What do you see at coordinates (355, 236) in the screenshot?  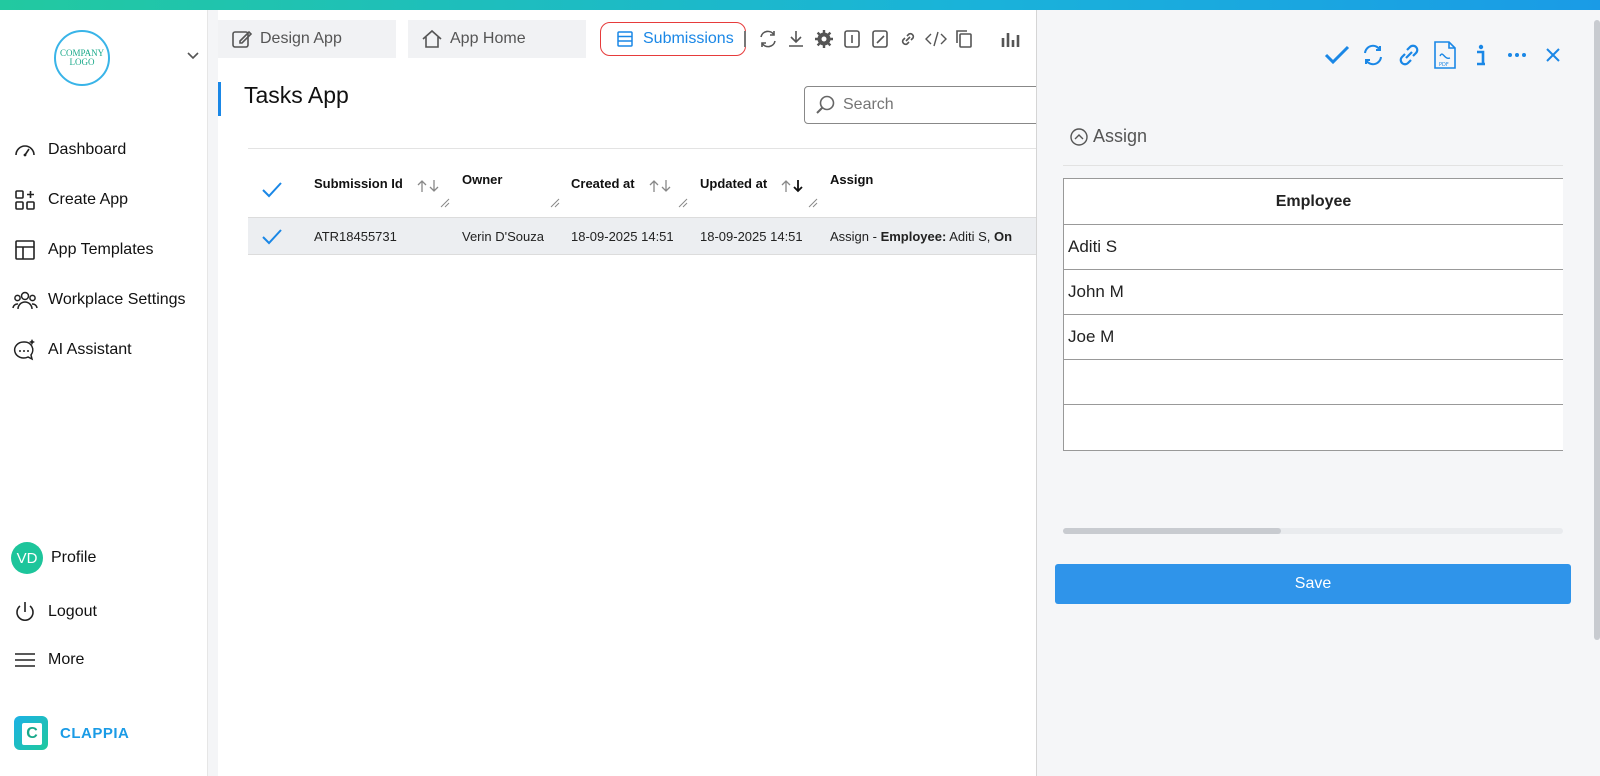 I see `cell-submission-id: ATR18455731` at bounding box center [355, 236].